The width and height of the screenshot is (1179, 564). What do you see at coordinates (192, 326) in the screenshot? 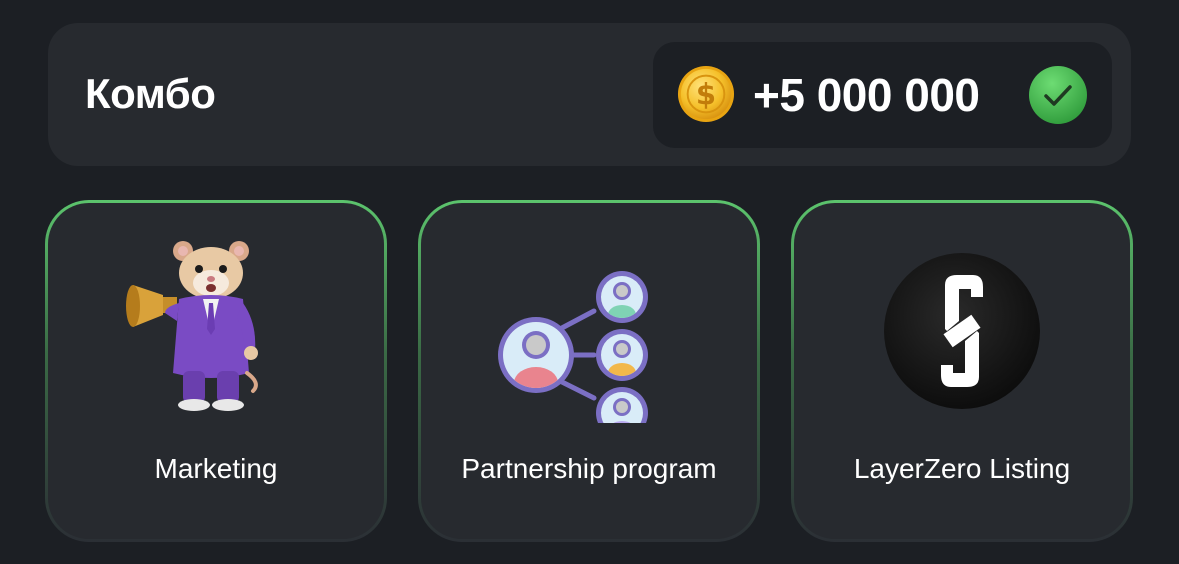
I see `hamster-megaphone-image` at bounding box center [192, 326].